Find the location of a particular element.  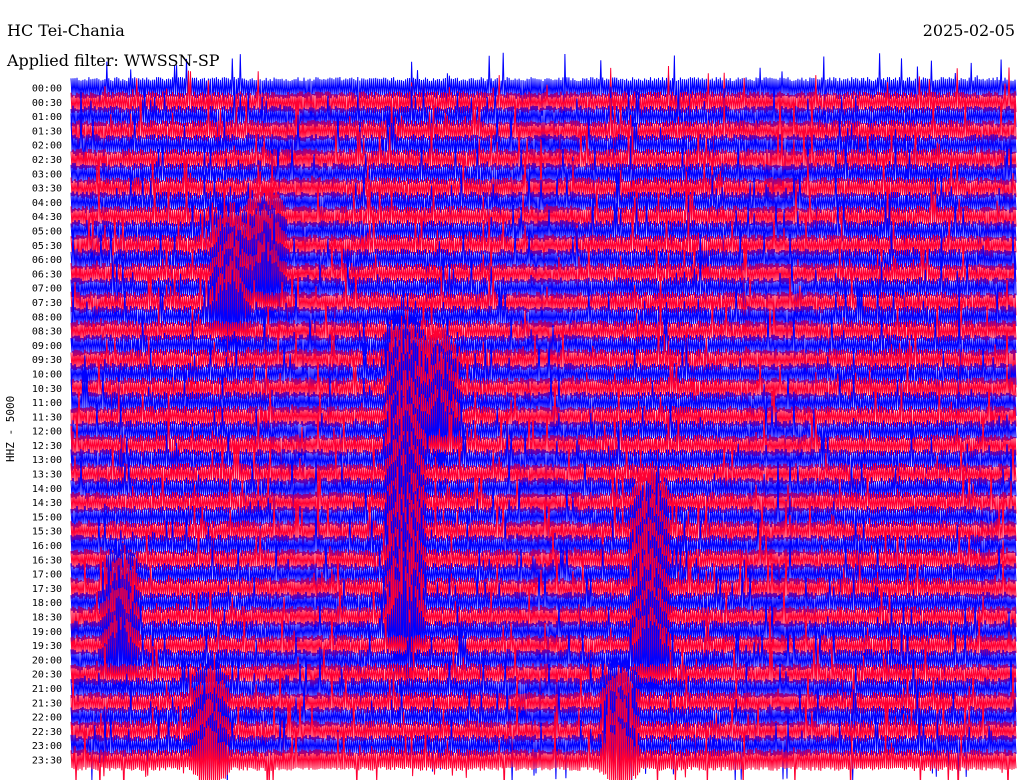

row-label-04:30: 04:30 is located at coordinates (47, 217).